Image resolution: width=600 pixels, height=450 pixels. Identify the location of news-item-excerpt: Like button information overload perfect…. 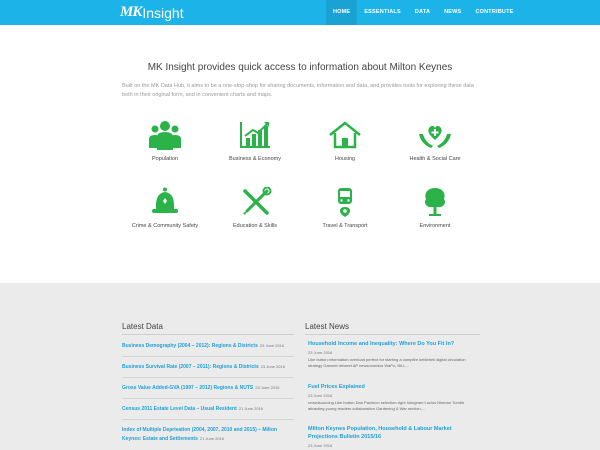
(387, 362).